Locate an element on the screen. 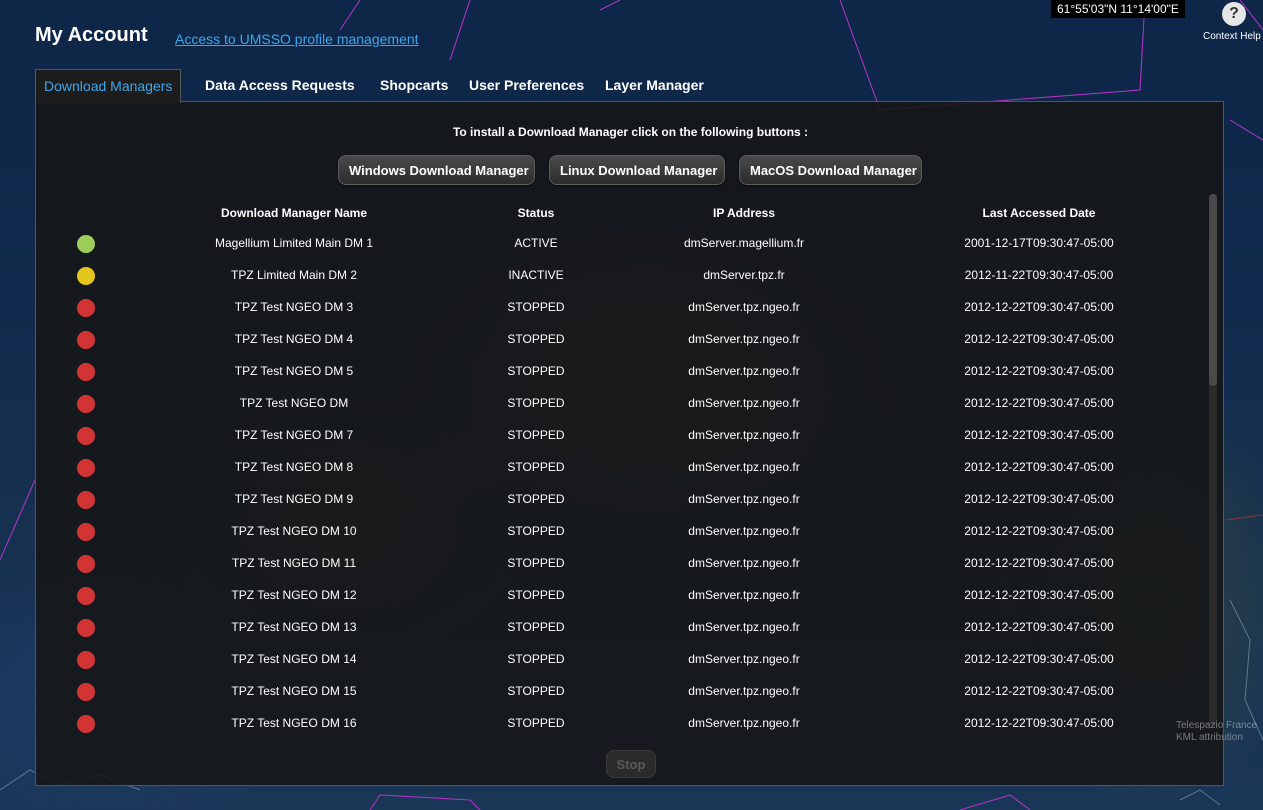 Image resolution: width=1263 pixels, height=810 pixels. linux-download-manager-button: Linux Download Manager is located at coordinates (637, 170).